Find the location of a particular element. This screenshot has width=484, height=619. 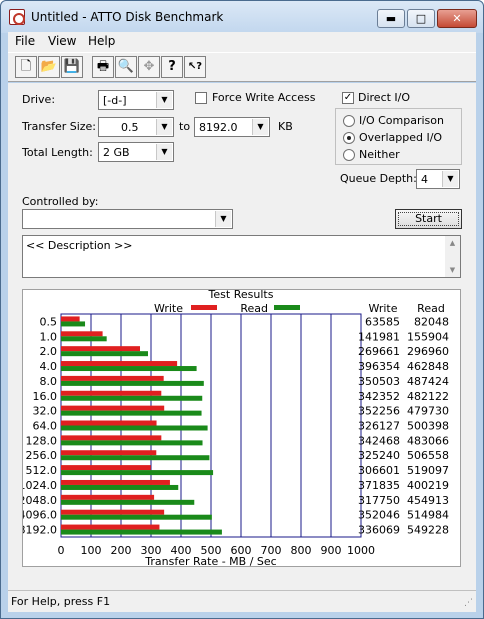

x-tick-label: 900 is located at coordinates (331, 550).